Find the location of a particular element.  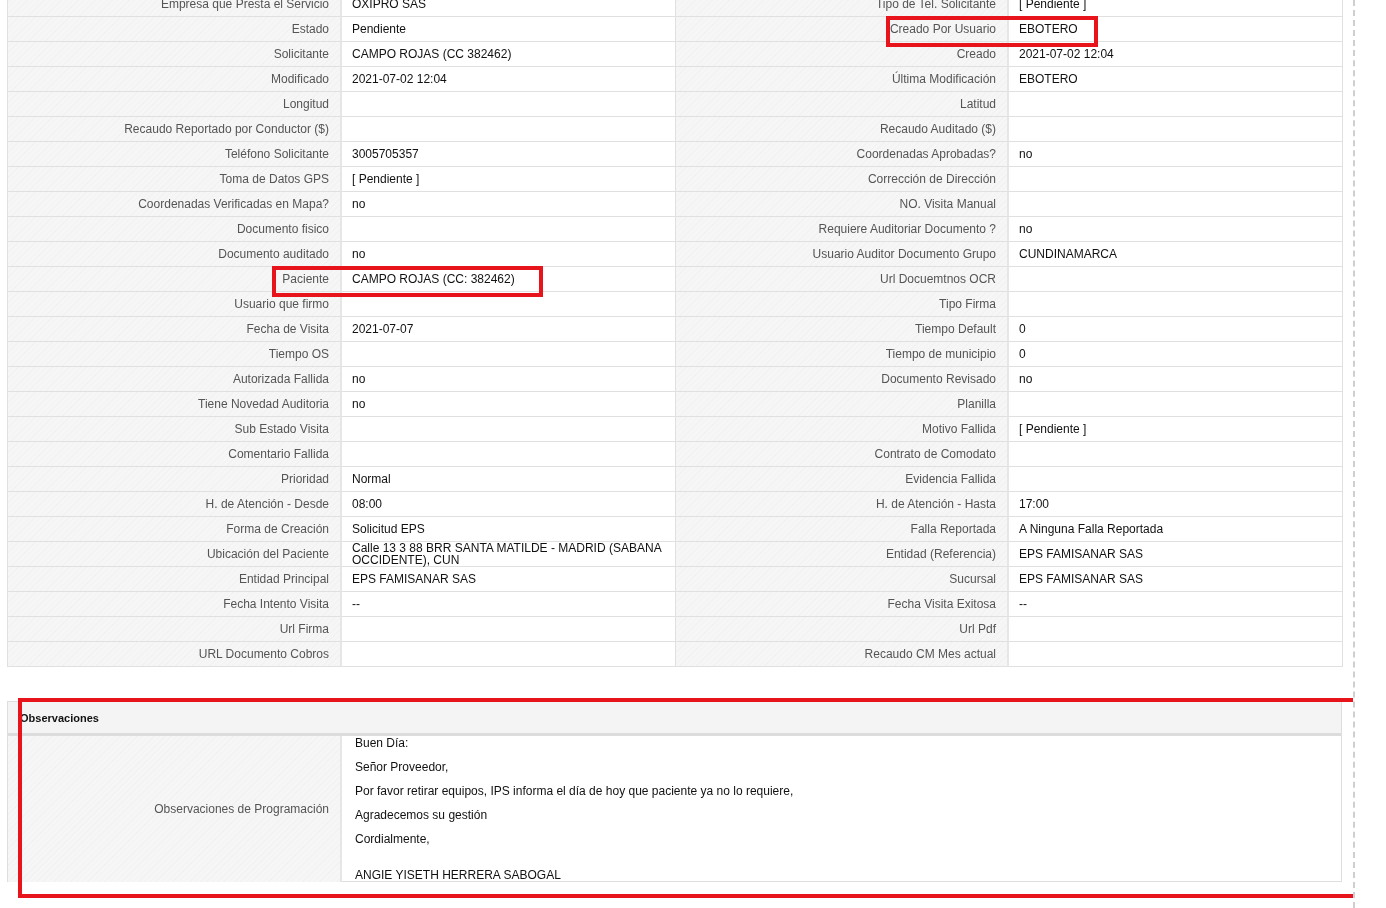

field-label: Última Modificación is located at coordinates (842, 79).